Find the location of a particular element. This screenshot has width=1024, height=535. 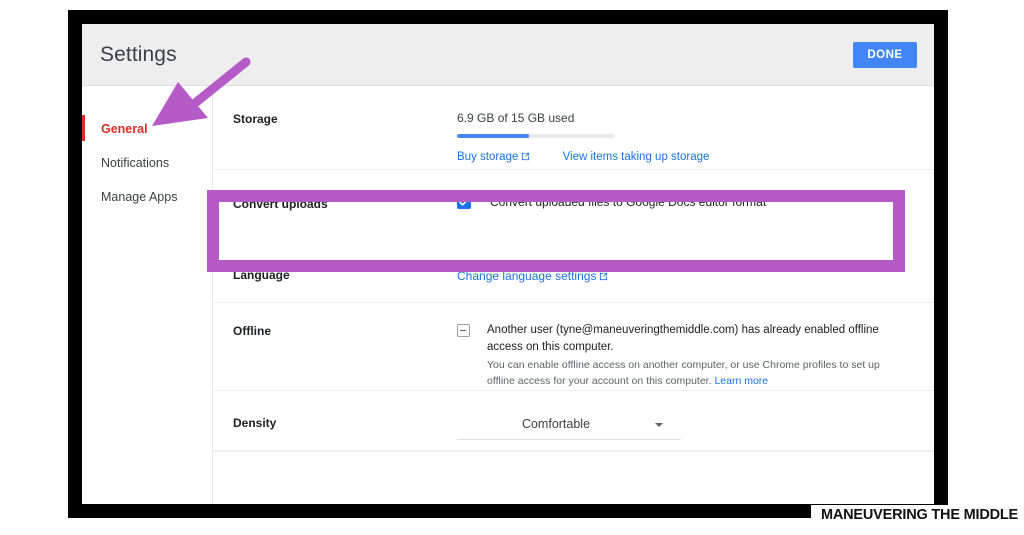

content-bottom-divider is located at coordinates (574, 458).